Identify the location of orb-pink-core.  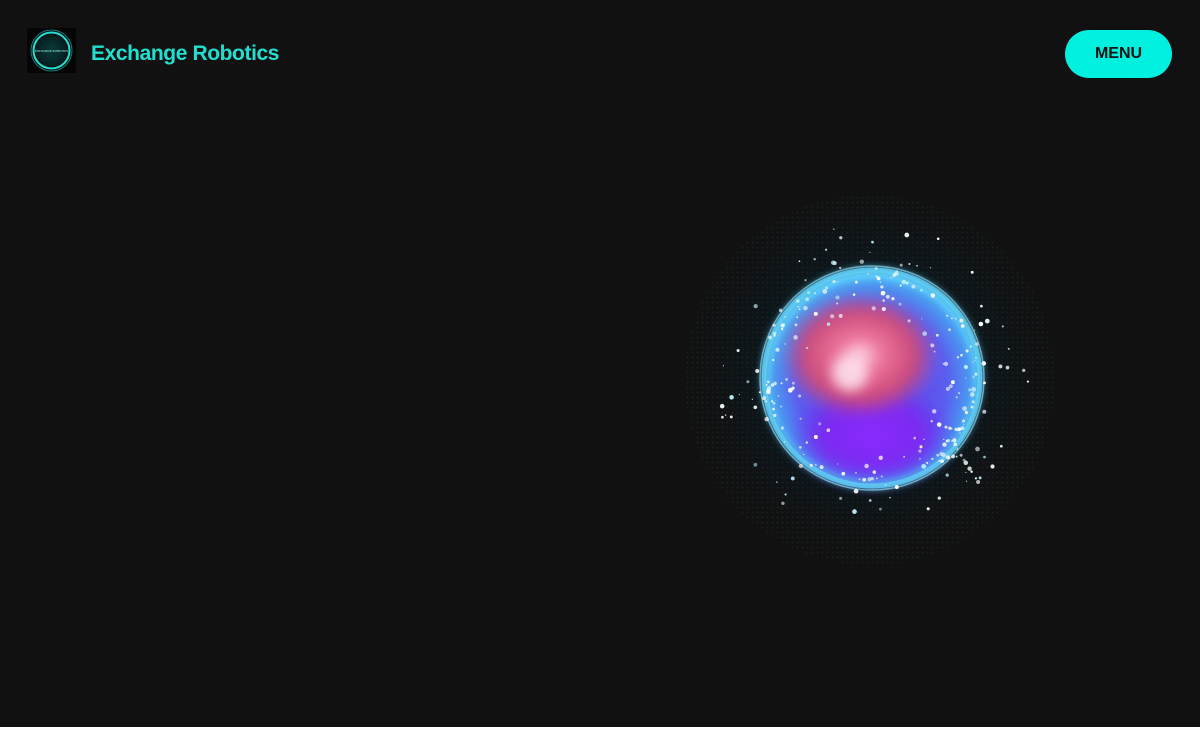
(860, 355).